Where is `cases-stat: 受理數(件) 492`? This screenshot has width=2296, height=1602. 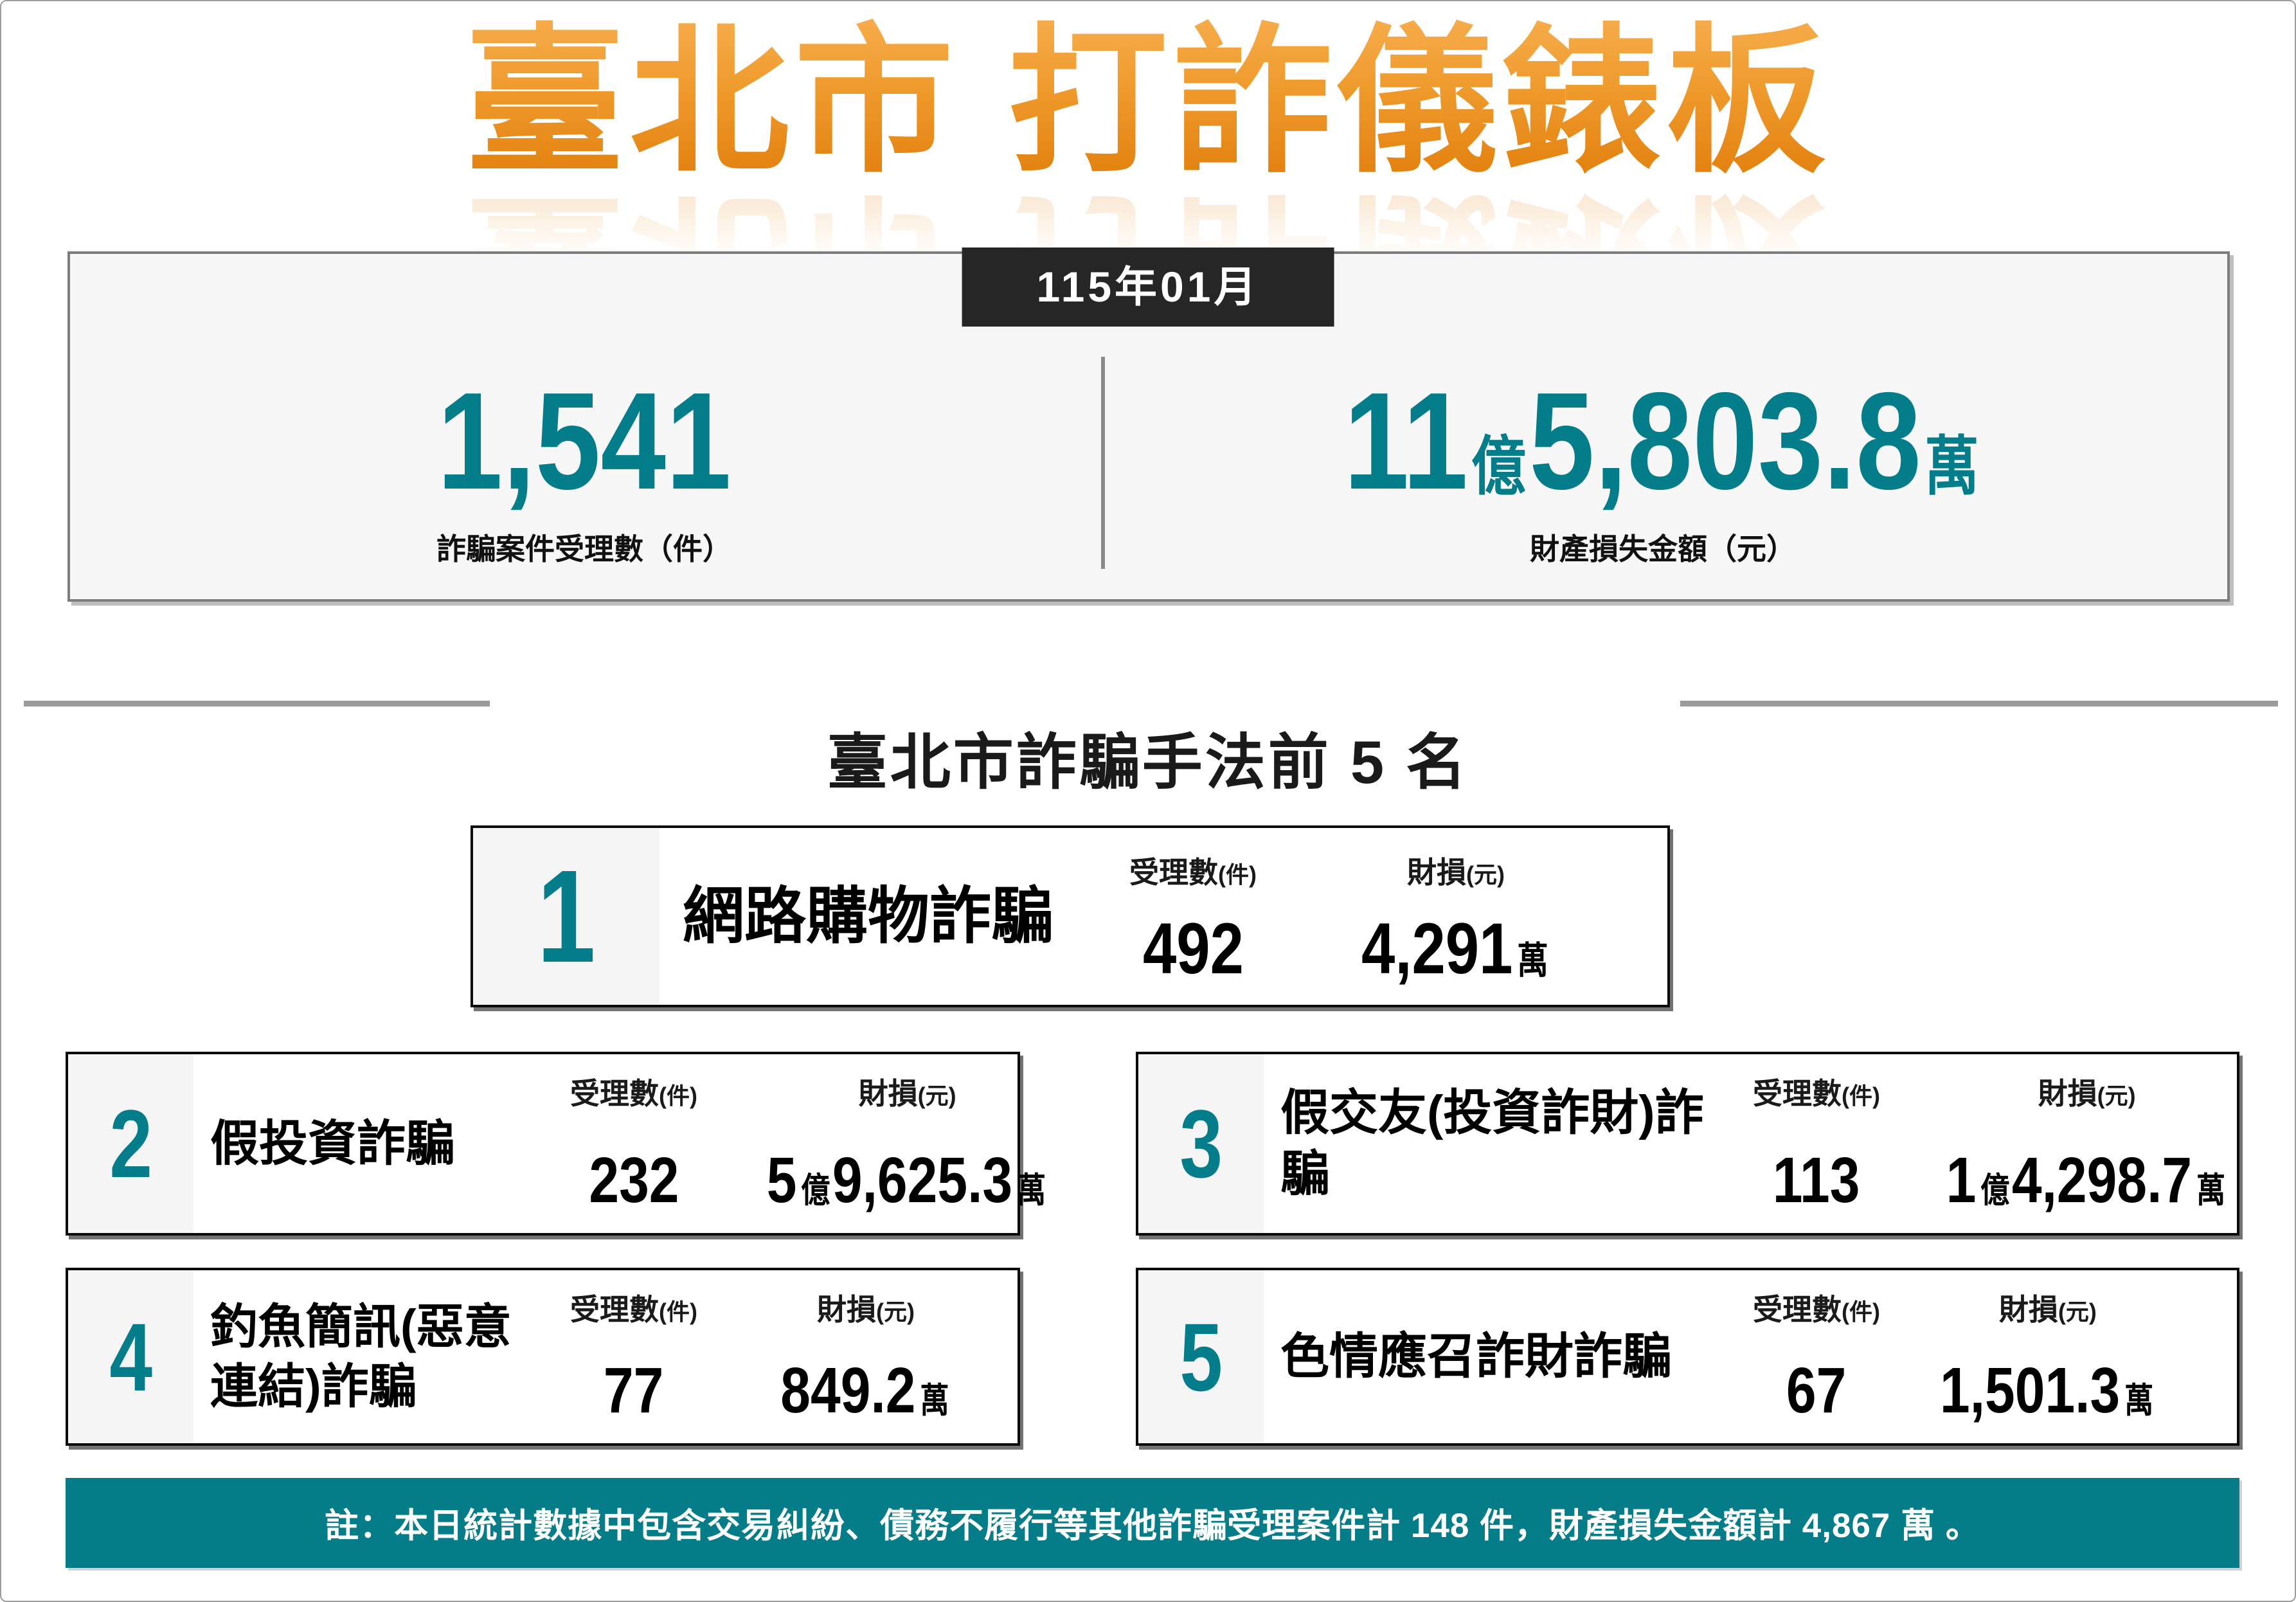
cases-stat: 受理數(件) 492 is located at coordinates (1193, 917).